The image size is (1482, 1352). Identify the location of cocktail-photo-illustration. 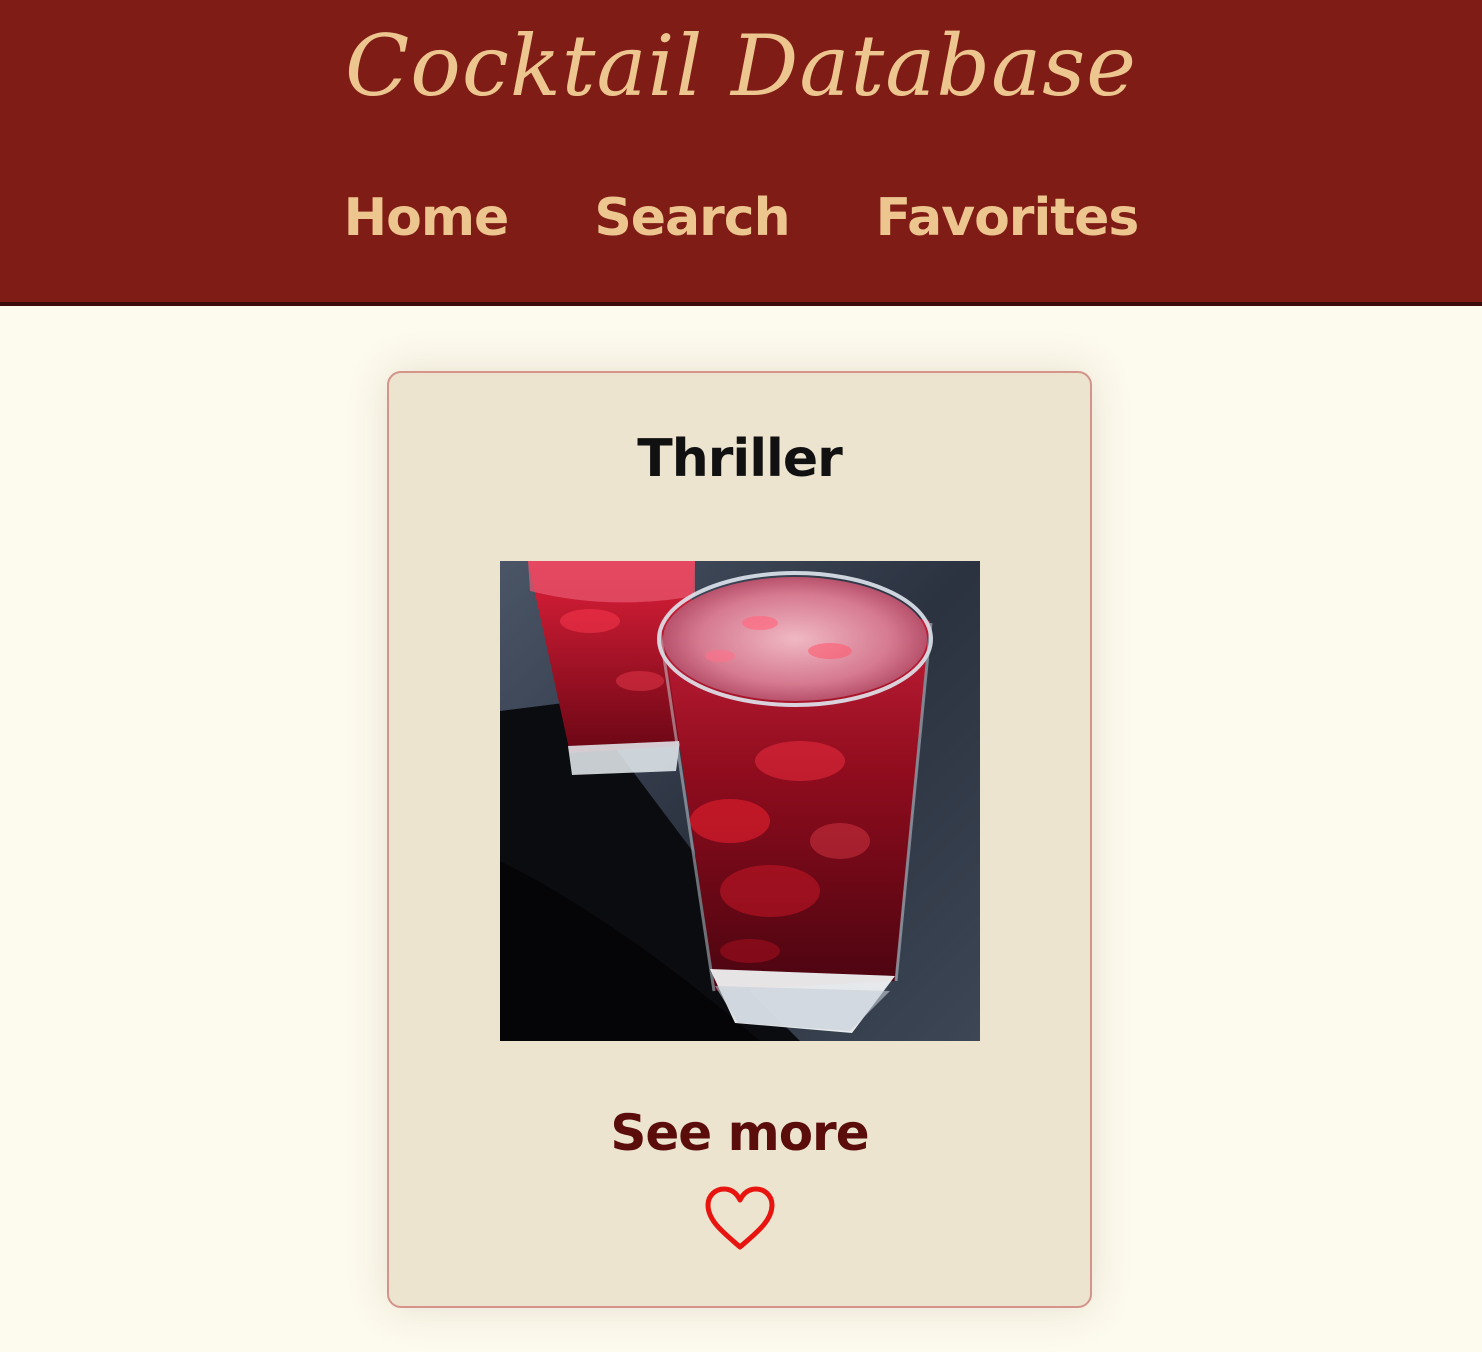
(740, 801).